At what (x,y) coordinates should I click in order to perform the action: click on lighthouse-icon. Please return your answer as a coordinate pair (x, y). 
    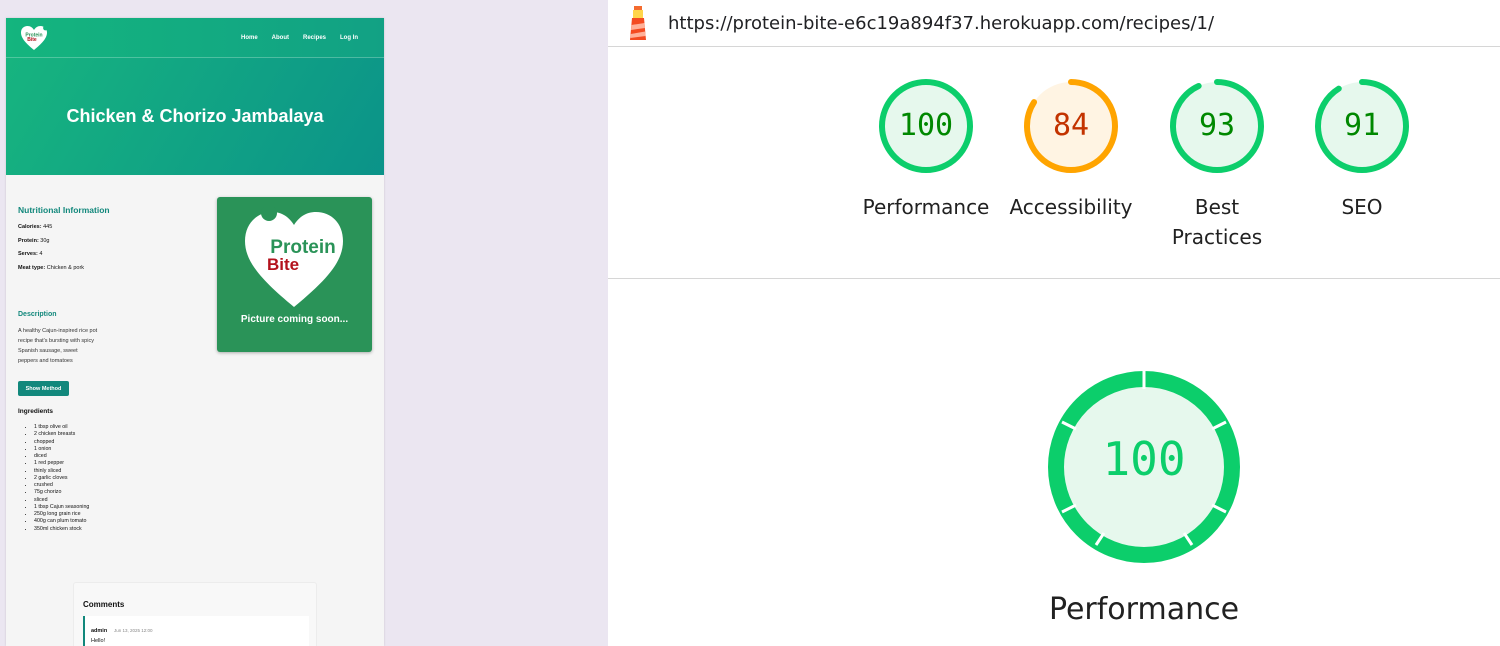
    Looking at the image, I should click on (638, 23).